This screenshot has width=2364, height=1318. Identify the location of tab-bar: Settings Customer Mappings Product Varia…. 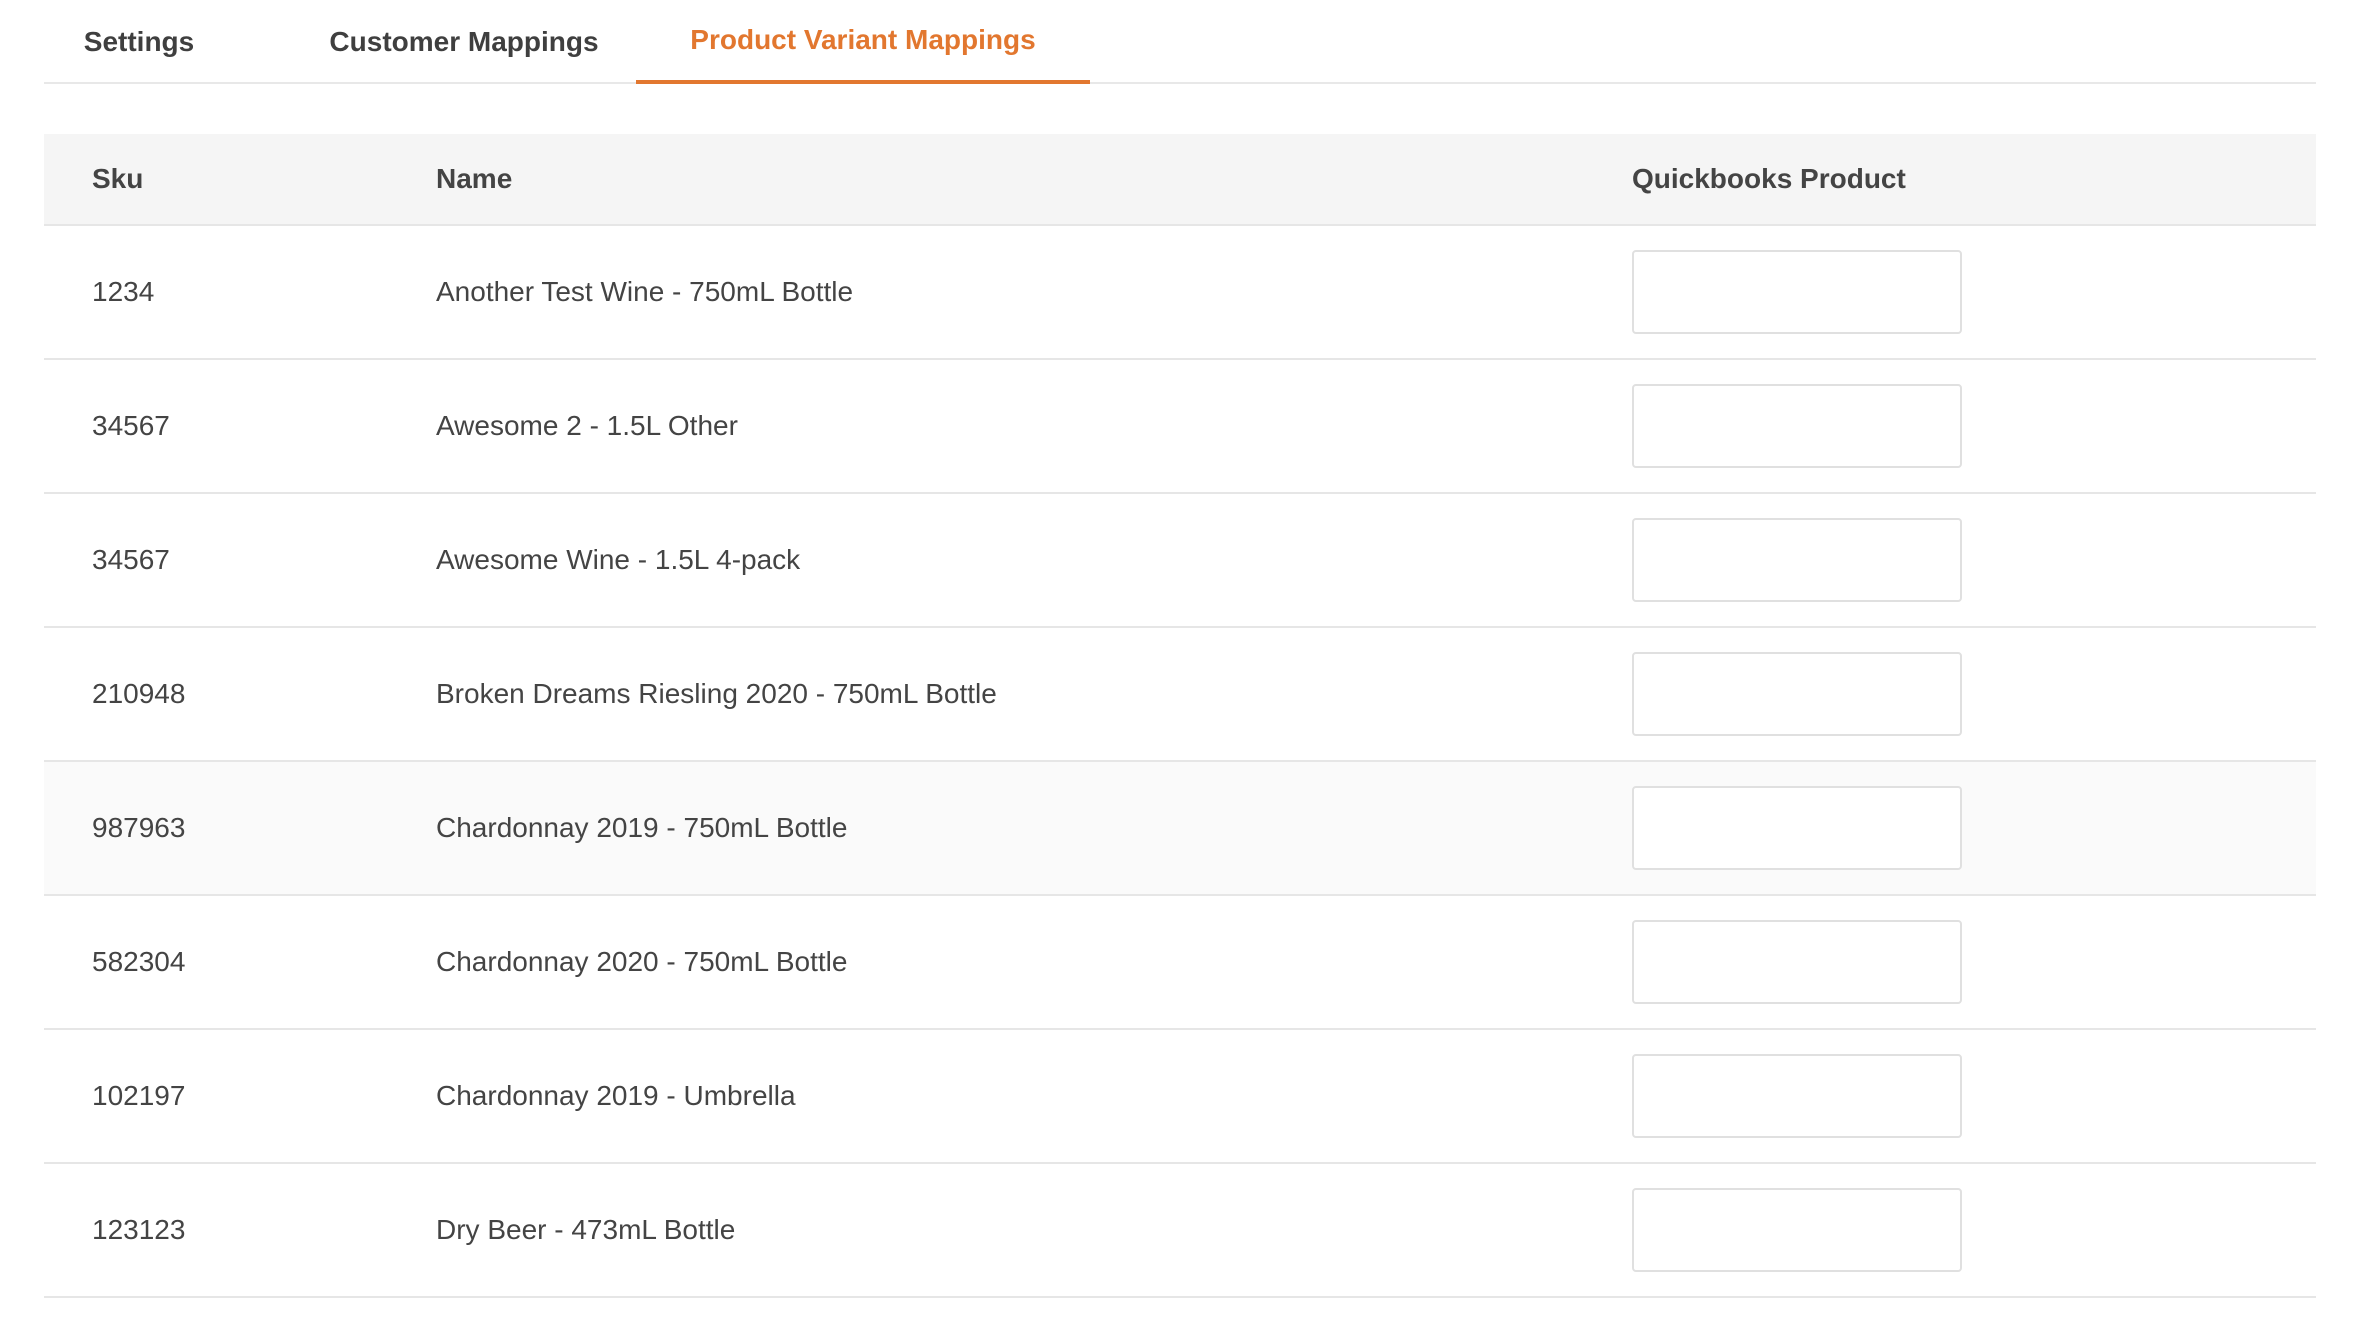
(1180, 42).